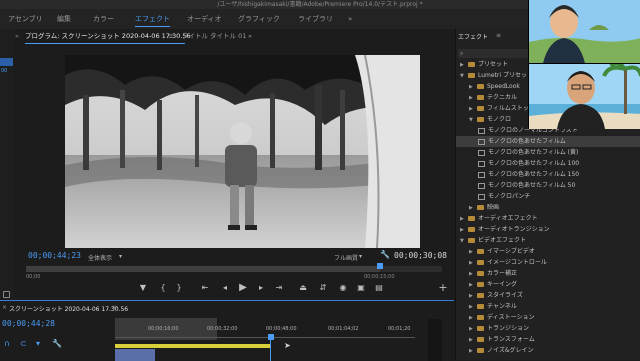 The width and height of the screenshot is (640, 361). I want to click on workspace-more: », so click(350, 19).